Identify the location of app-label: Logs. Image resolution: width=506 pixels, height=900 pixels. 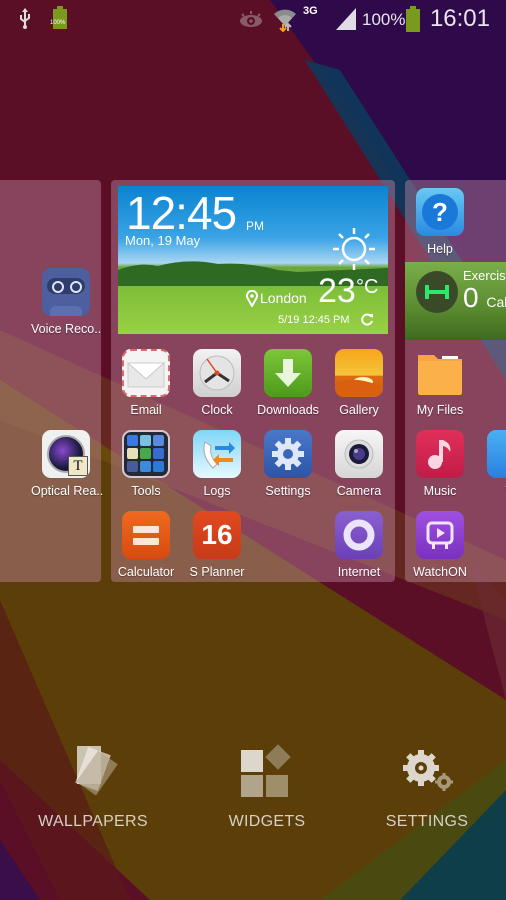
(217, 491).